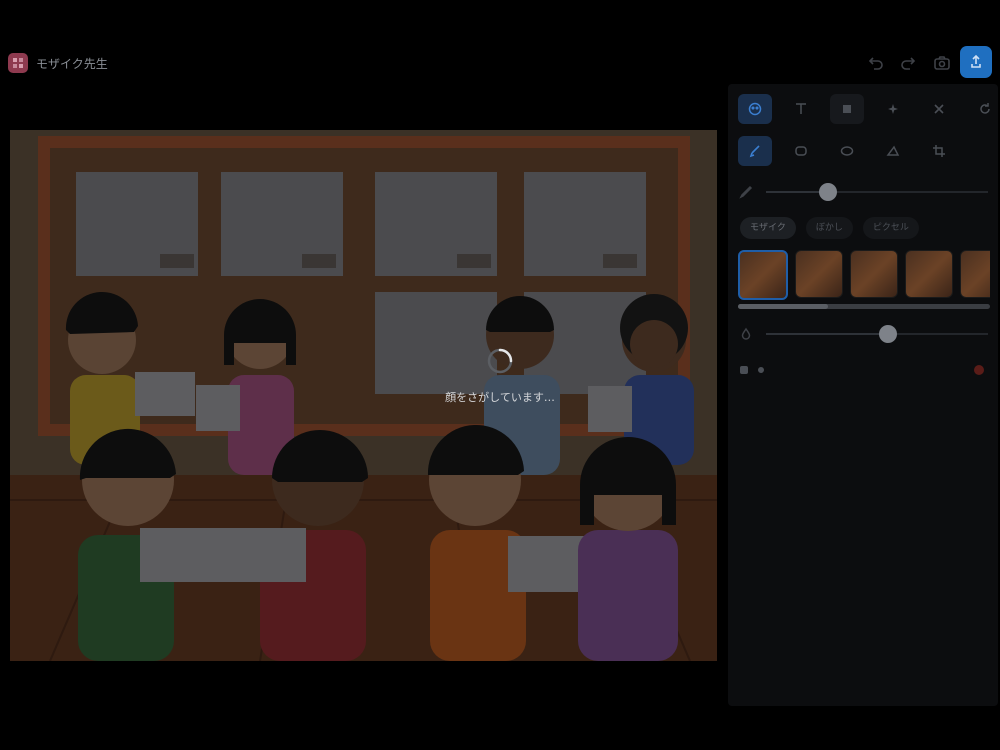 This screenshot has height=750, width=1000. What do you see at coordinates (893, 151) in the screenshot?
I see `eraser-tool` at bounding box center [893, 151].